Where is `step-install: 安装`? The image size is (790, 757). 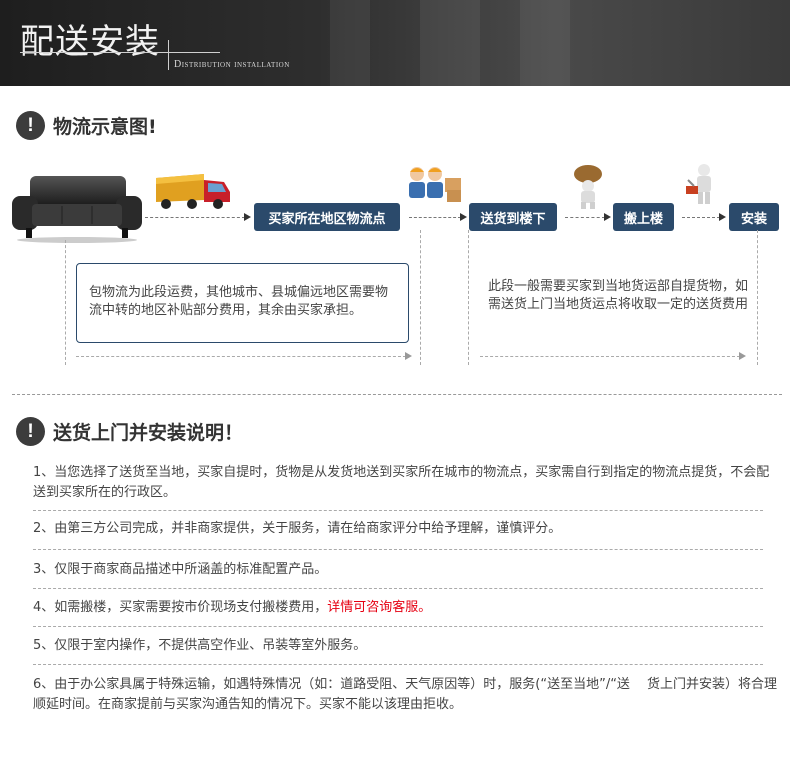 step-install: 安装 is located at coordinates (754, 217).